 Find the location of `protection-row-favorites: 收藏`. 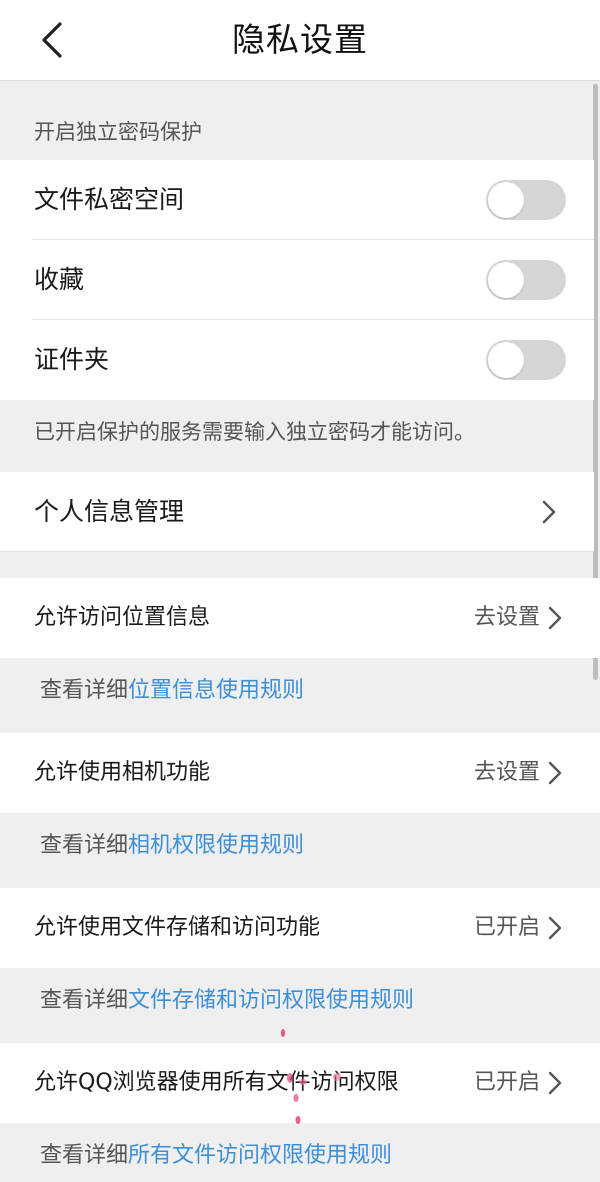

protection-row-favorites: 收藏 is located at coordinates (297, 280).